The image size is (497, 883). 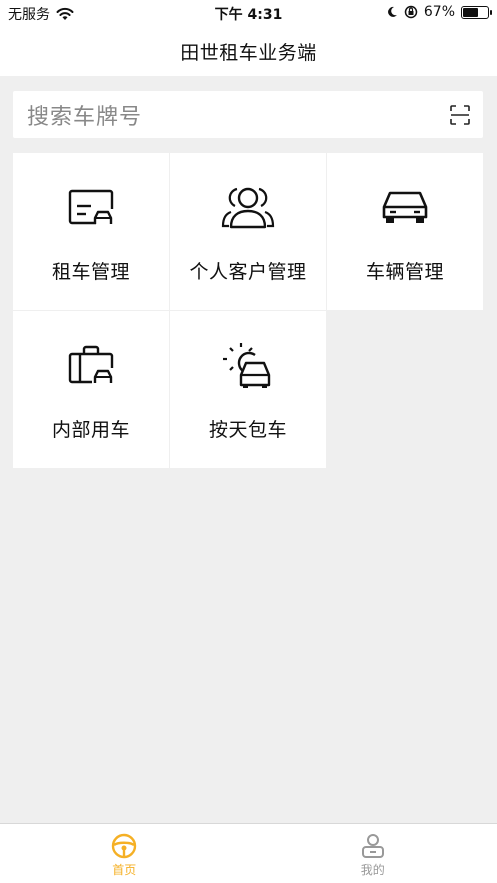 What do you see at coordinates (405, 207) in the screenshot?
I see `car-icon` at bounding box center [405, 207].